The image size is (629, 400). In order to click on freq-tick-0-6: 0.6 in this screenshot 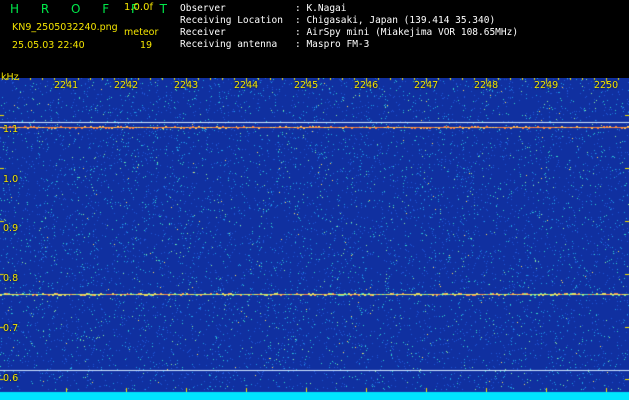, I will do `click(11, 378)`.